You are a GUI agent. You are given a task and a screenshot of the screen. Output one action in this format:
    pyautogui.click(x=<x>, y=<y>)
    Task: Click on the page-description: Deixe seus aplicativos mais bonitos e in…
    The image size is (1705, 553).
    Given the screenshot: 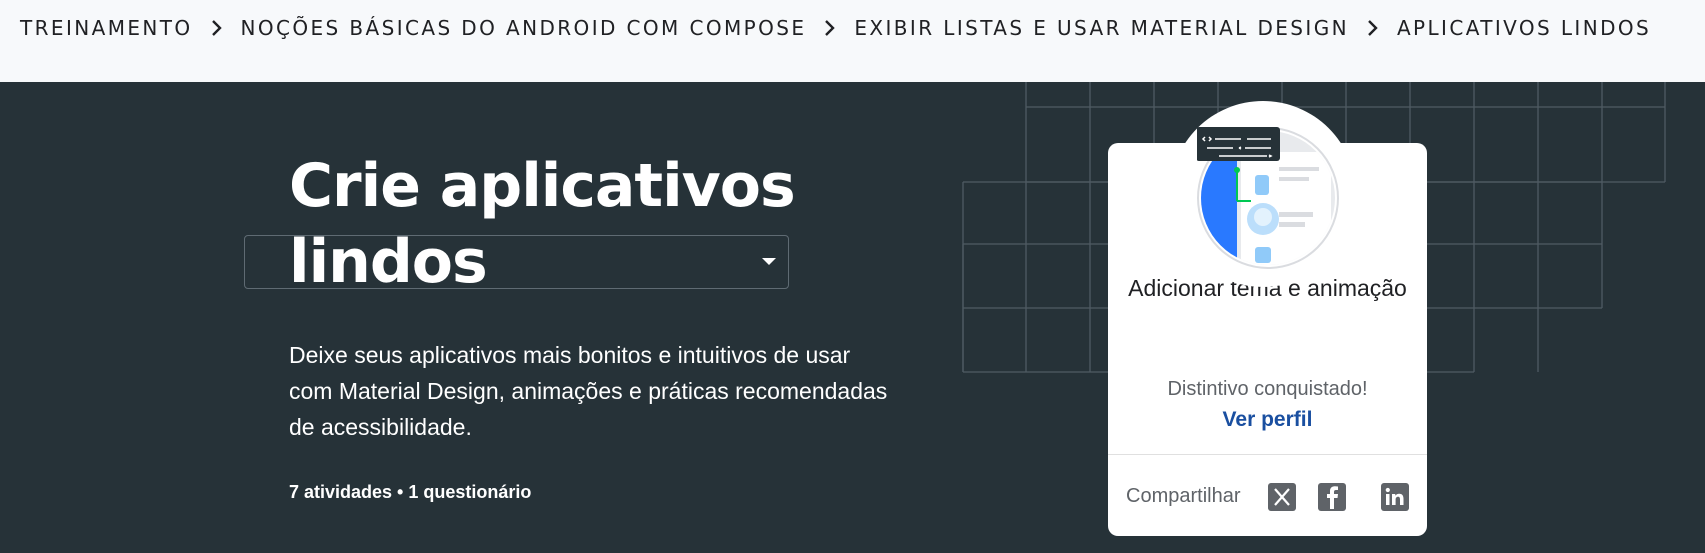 What is the action you would take?
    pyautogui.click(x=588, y=391)
    